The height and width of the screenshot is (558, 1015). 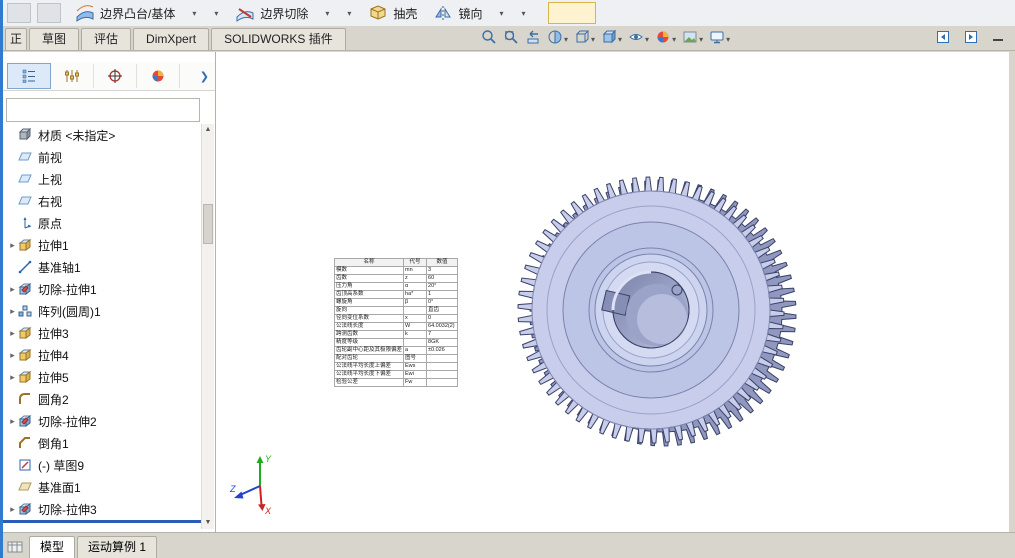 I want to click on displaymanager-tab, so click(x=158, y=76).